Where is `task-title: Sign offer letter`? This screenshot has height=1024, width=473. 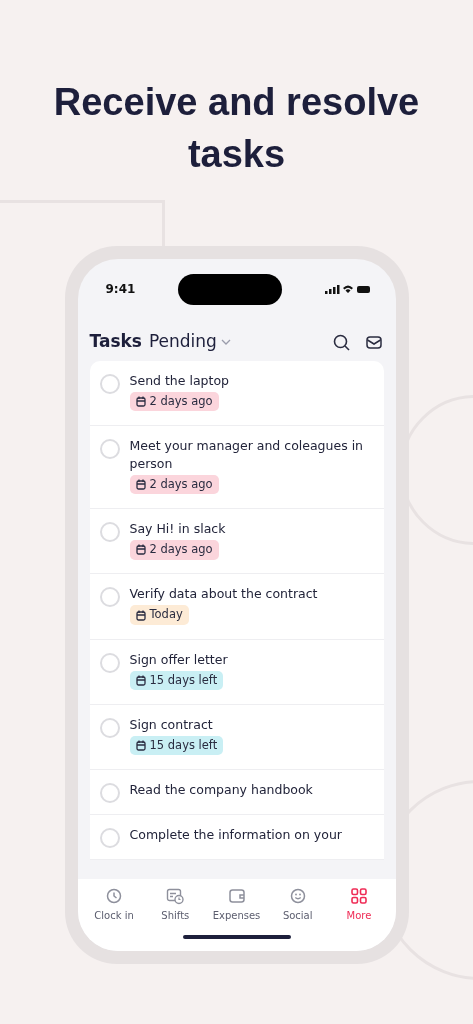
task-title: Sign offer letter is located at coordinates (178, 659).